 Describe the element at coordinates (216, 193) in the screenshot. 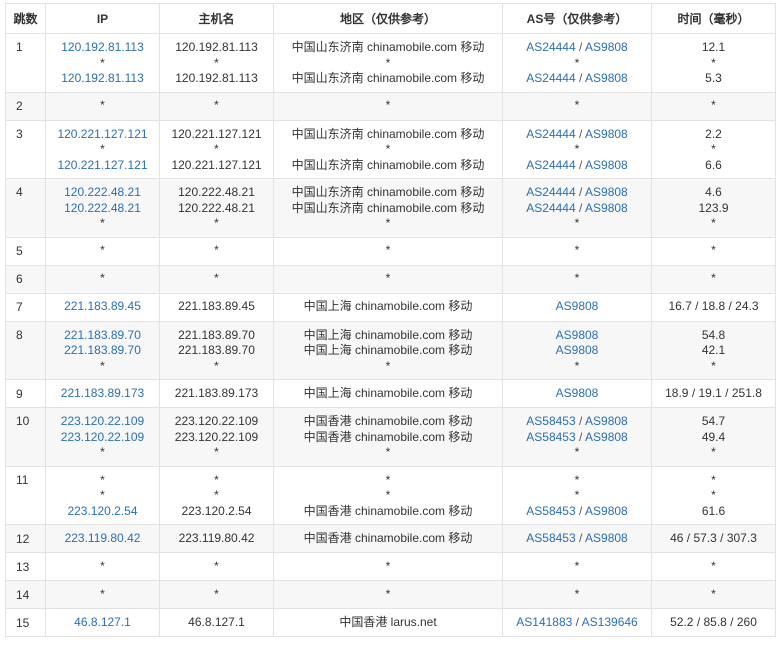

I see `host-line: 120.222.48.21` at that location.